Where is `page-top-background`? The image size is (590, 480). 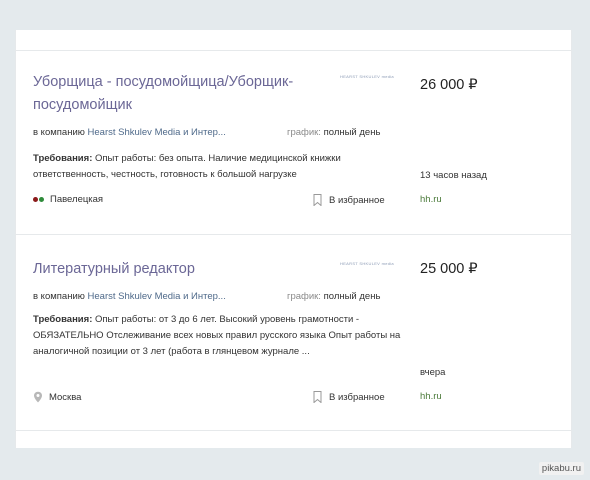 page-top-background is located at coordinates (295, 15).